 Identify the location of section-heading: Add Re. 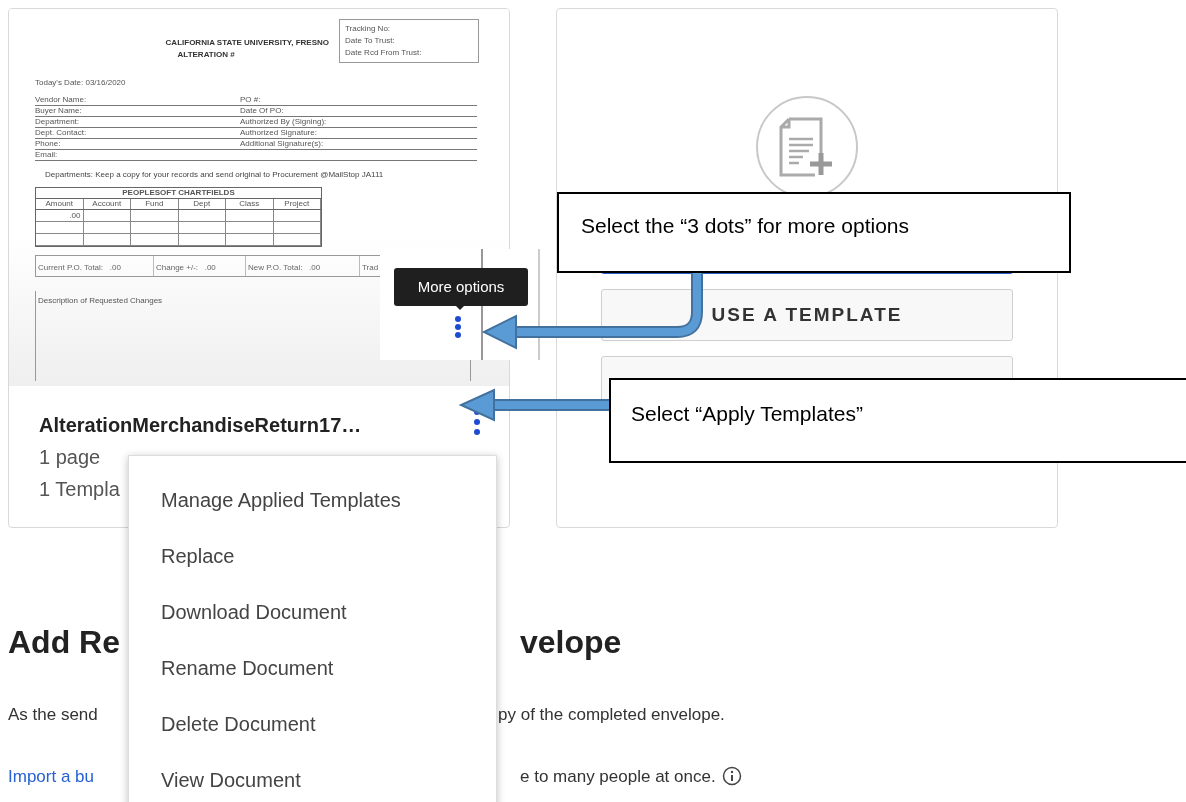
(64, 642).